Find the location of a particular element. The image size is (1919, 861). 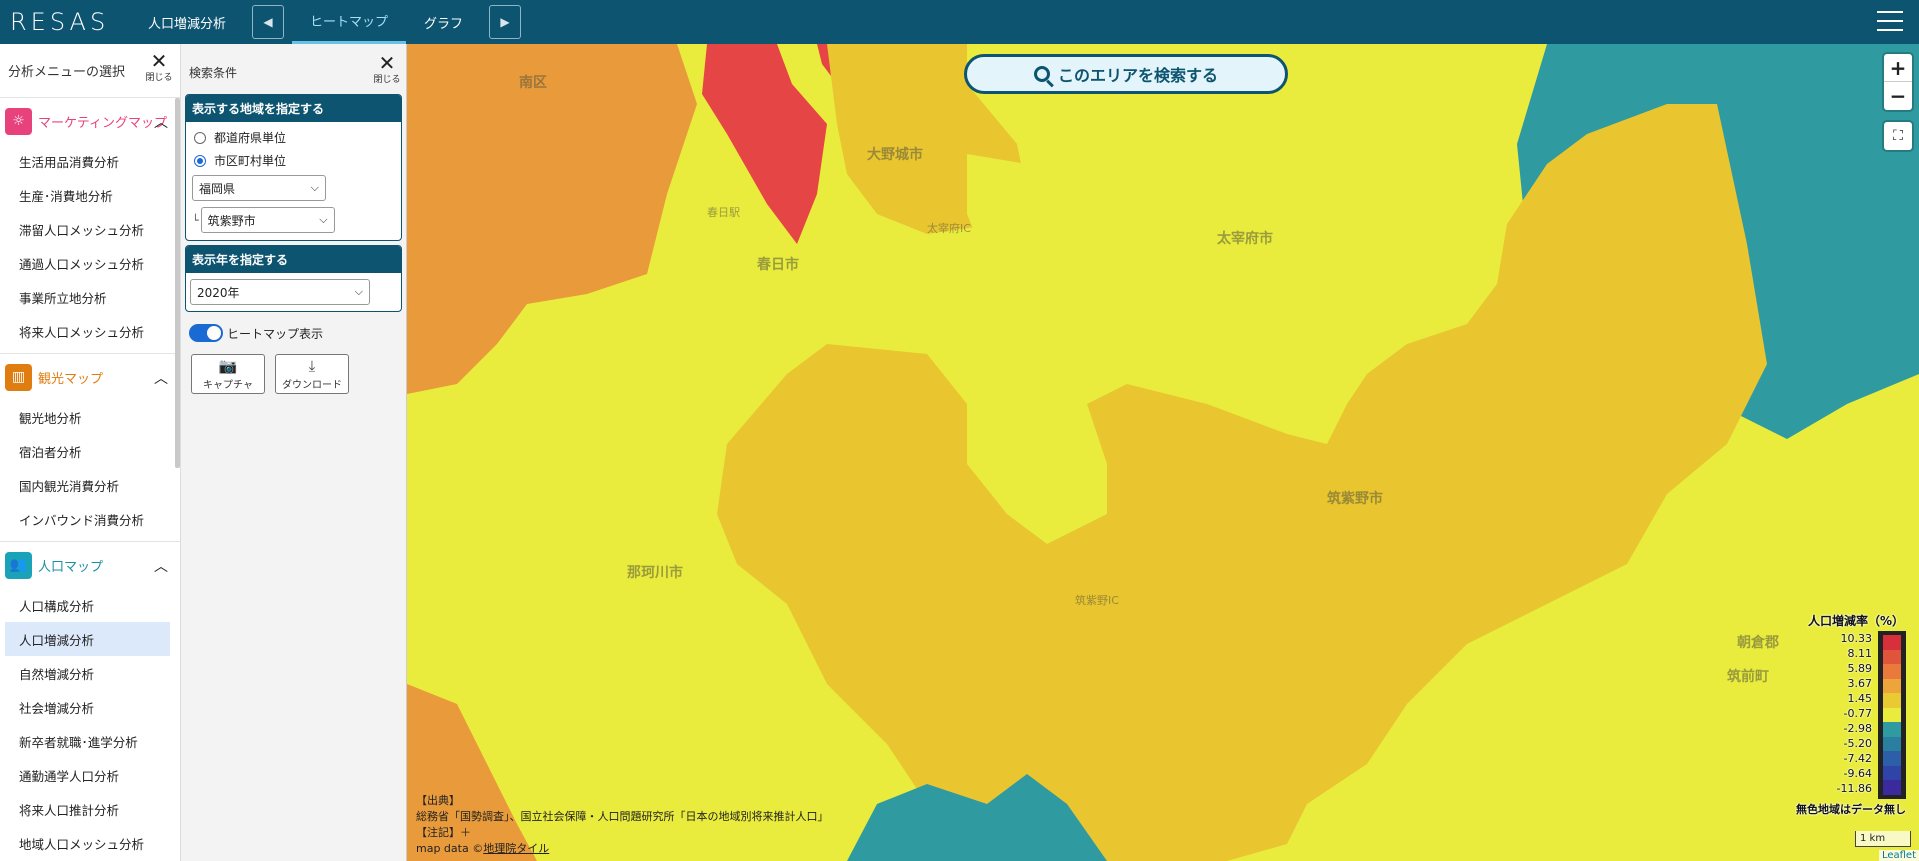

zoom-in-button: + is located at coordinates (1898, 68).